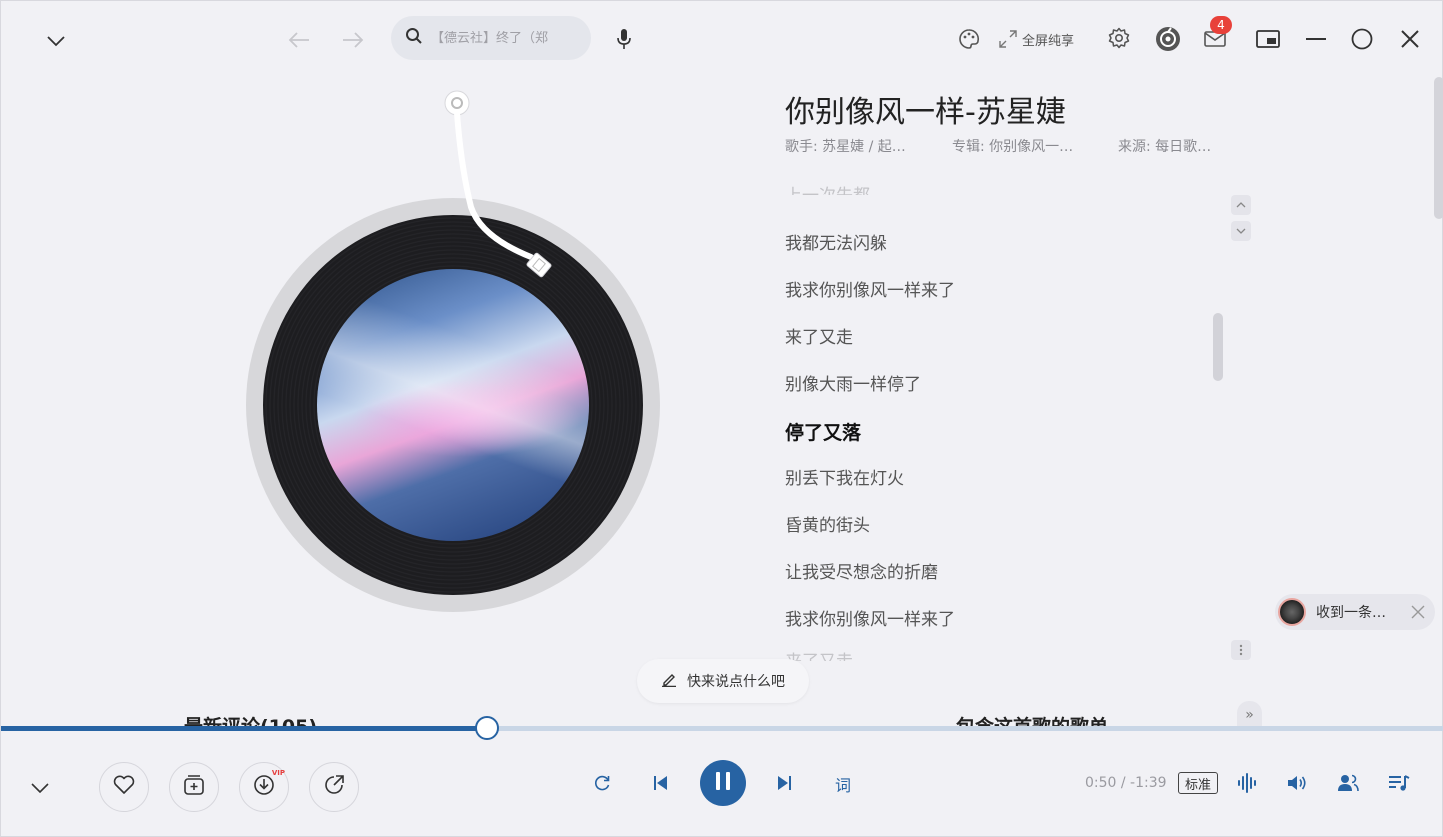 This screenshot has height=837, width=1443. Describe the element at coordinates (669, 681) in the screenshot. I see `pencil-icon` at that location.